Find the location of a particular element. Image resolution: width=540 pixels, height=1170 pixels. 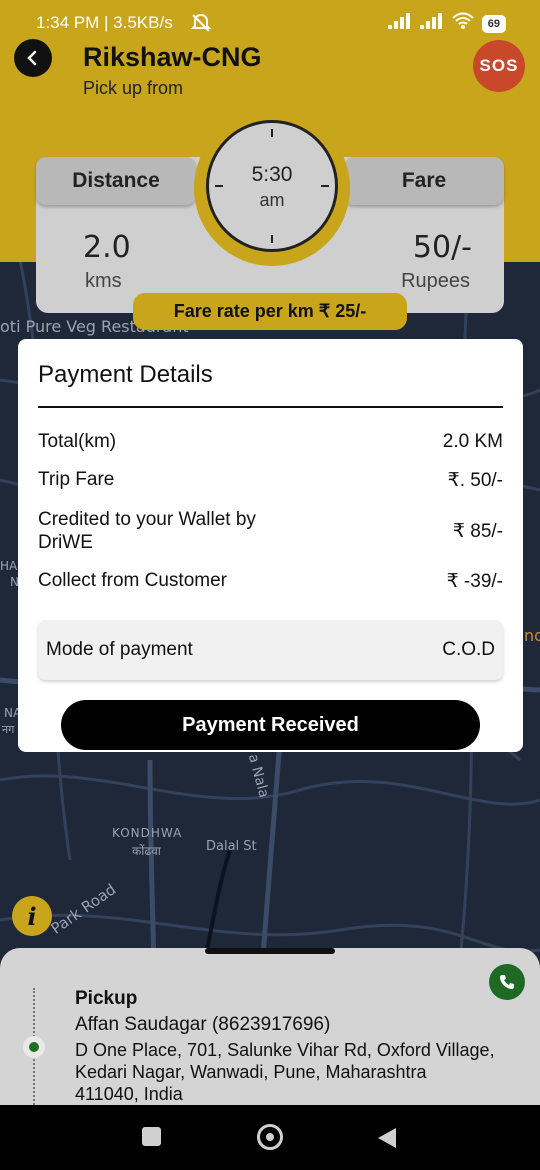

modal-title: Payment Details is located at coordinates (125, 374).